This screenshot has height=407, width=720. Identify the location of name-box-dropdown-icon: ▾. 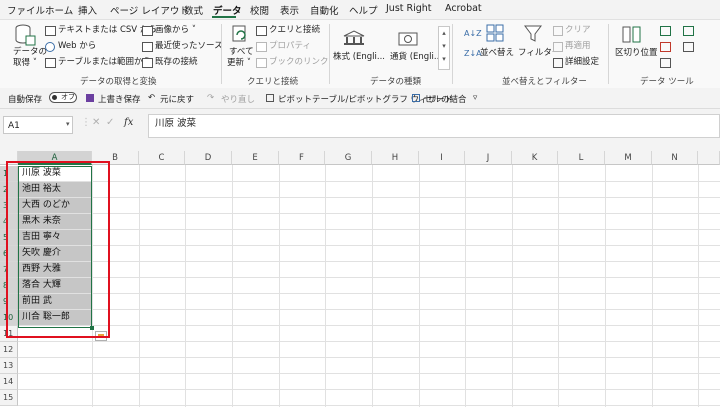
(68, 124).